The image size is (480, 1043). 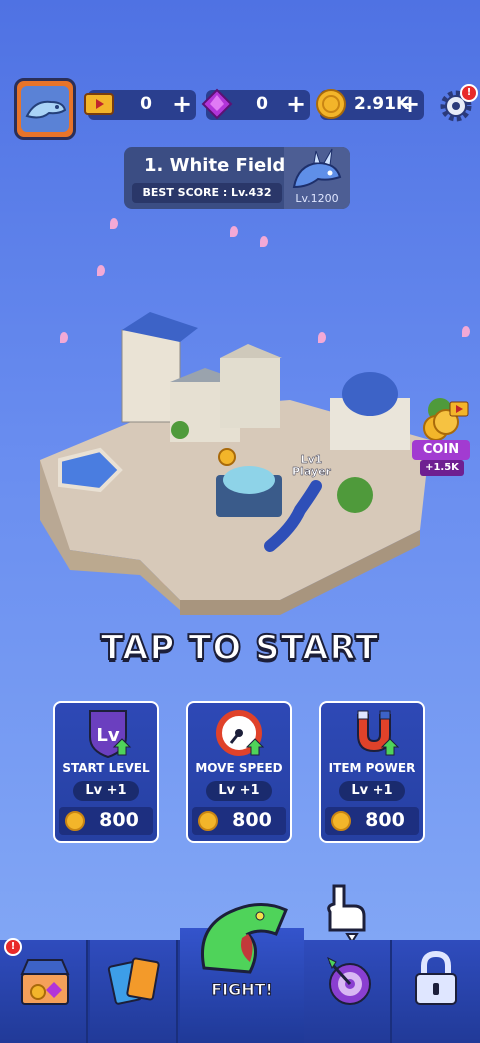 I want to click on add-coins-button: +, so click(x=410, y=104).